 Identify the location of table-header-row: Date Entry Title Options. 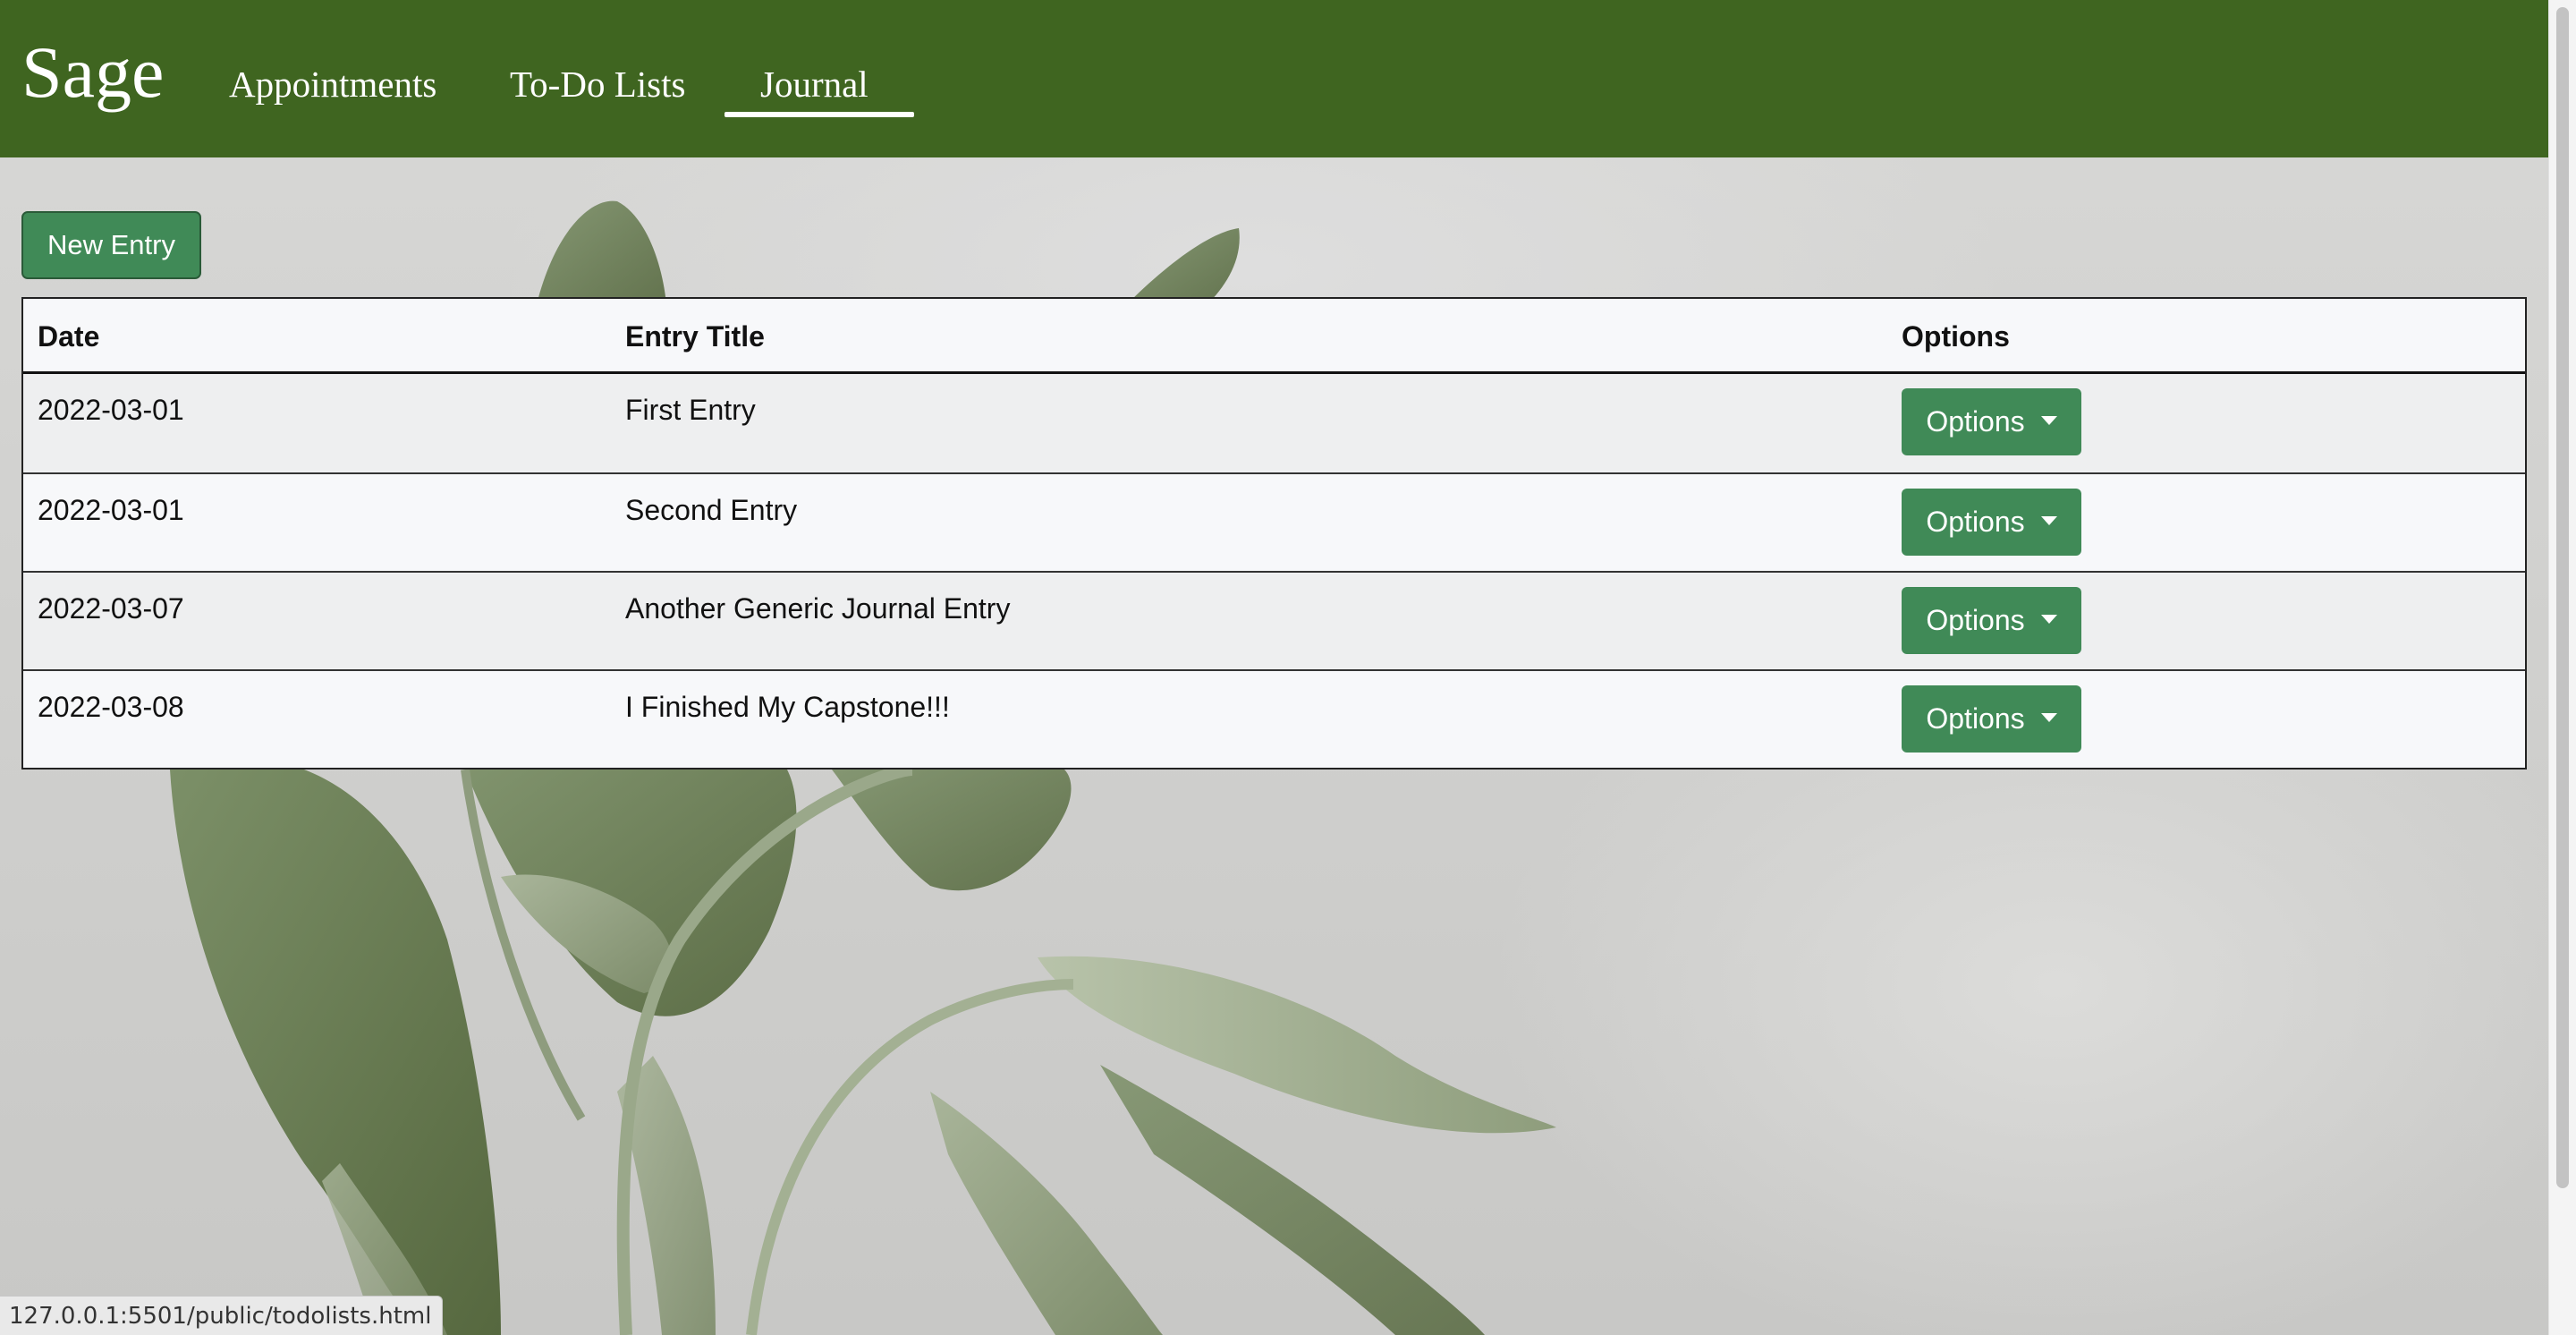
(1274, 336).